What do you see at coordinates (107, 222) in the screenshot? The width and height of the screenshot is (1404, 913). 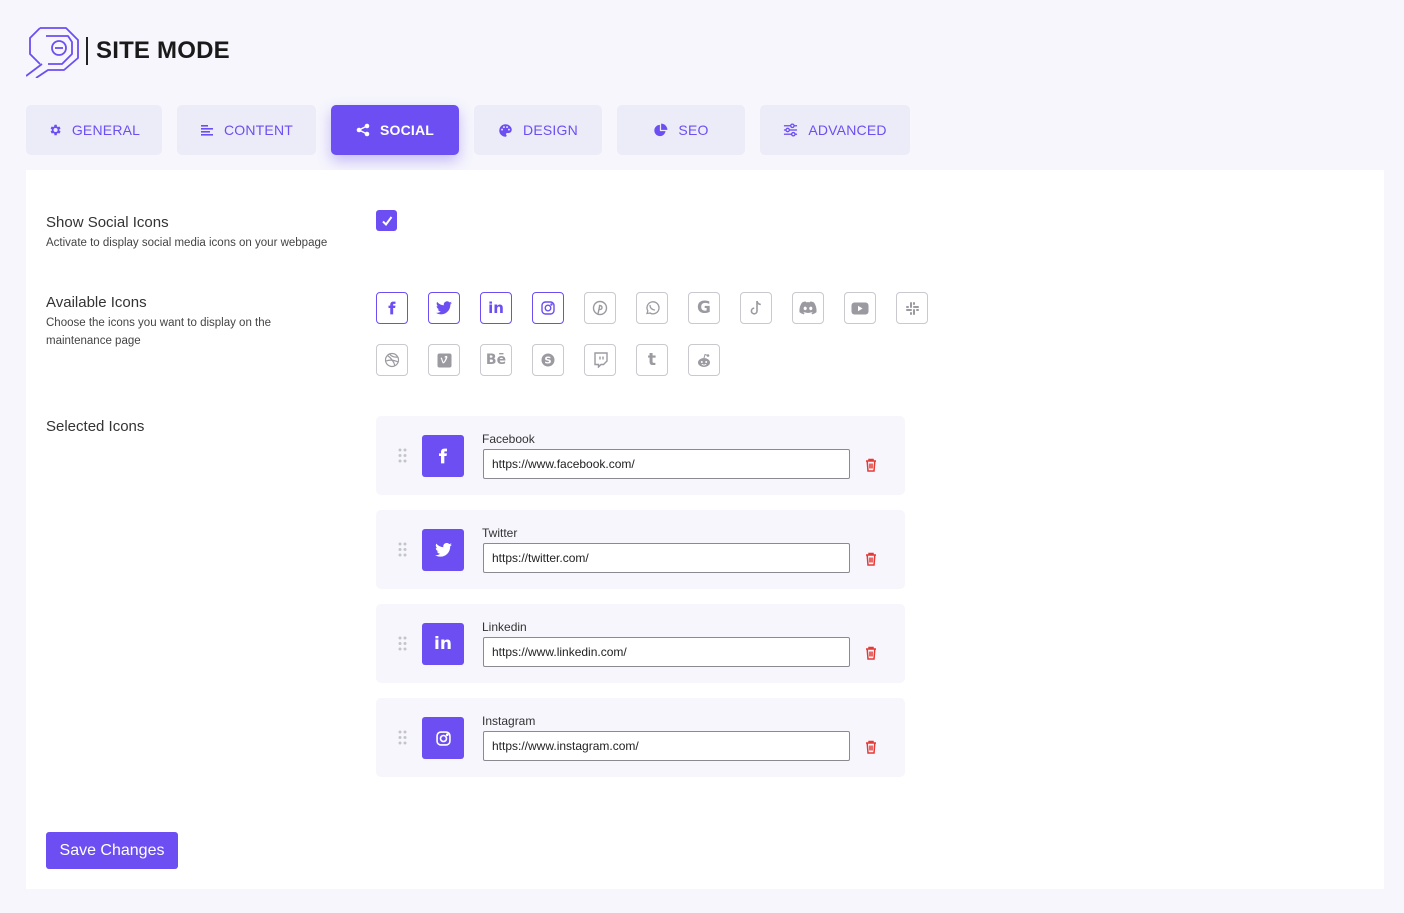 I see `show-social-title: Show Social Icons` at bounding box center [107, 222].